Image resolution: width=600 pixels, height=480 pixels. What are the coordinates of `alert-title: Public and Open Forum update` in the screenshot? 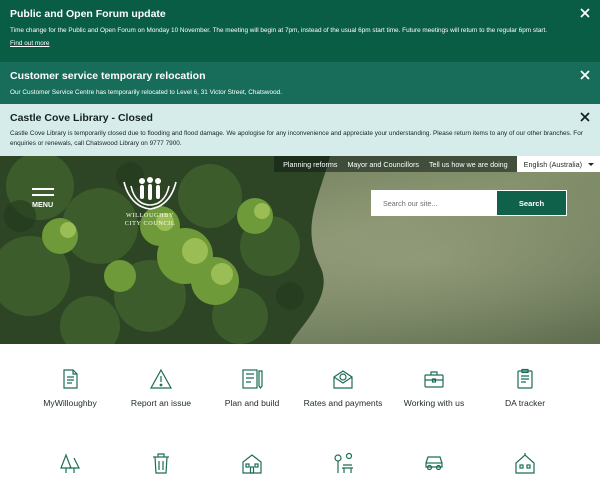 It's located at (88, 14).